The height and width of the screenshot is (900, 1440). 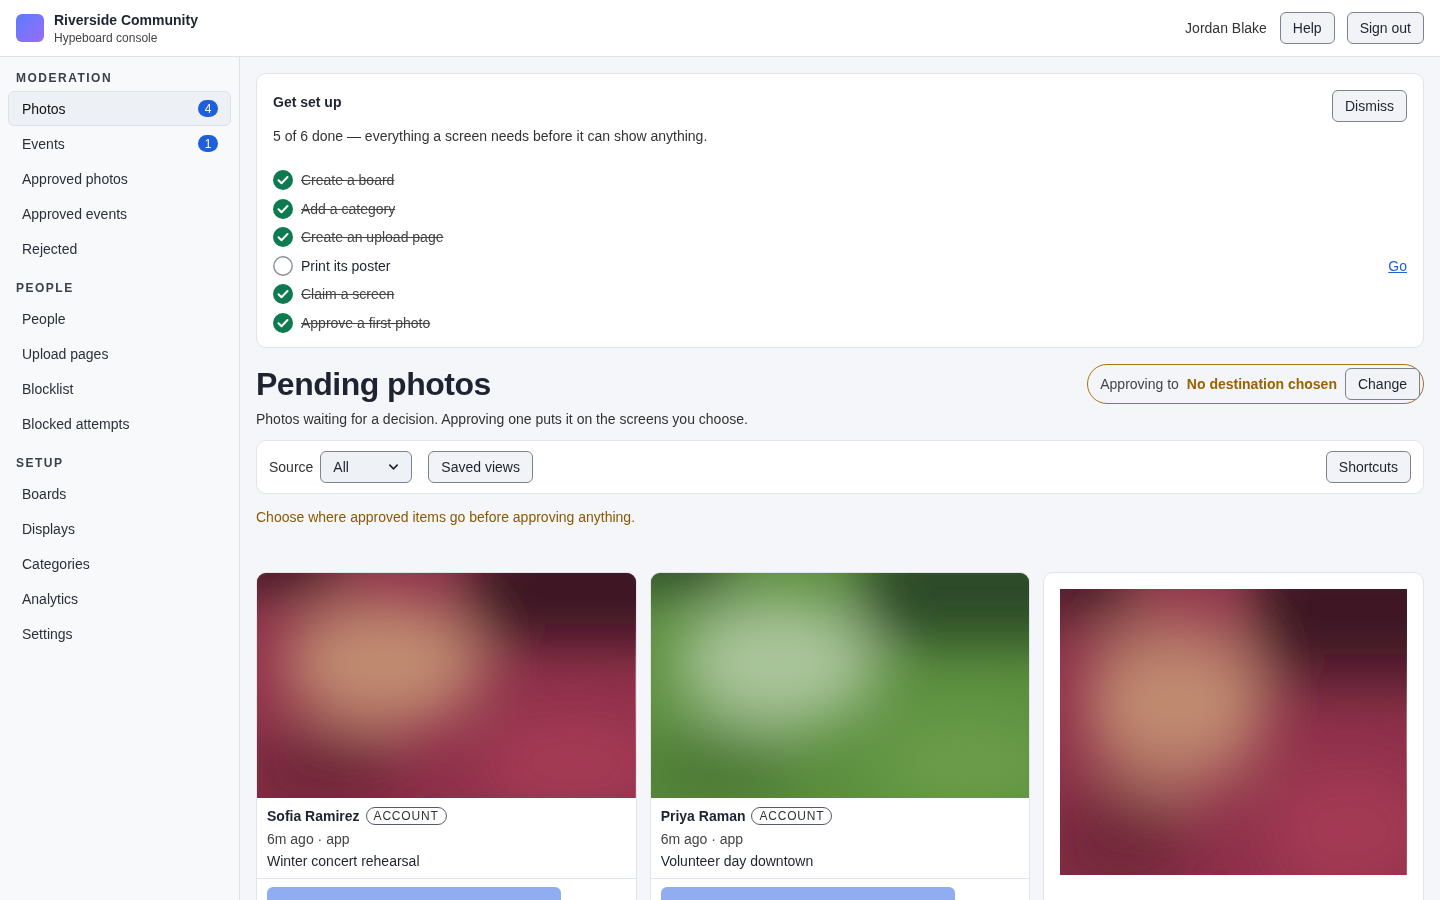 What do you see at coordinates (119, 633) in the screenshot?
I see `sidebar-item: Settings` at bounding box center [119, 633].